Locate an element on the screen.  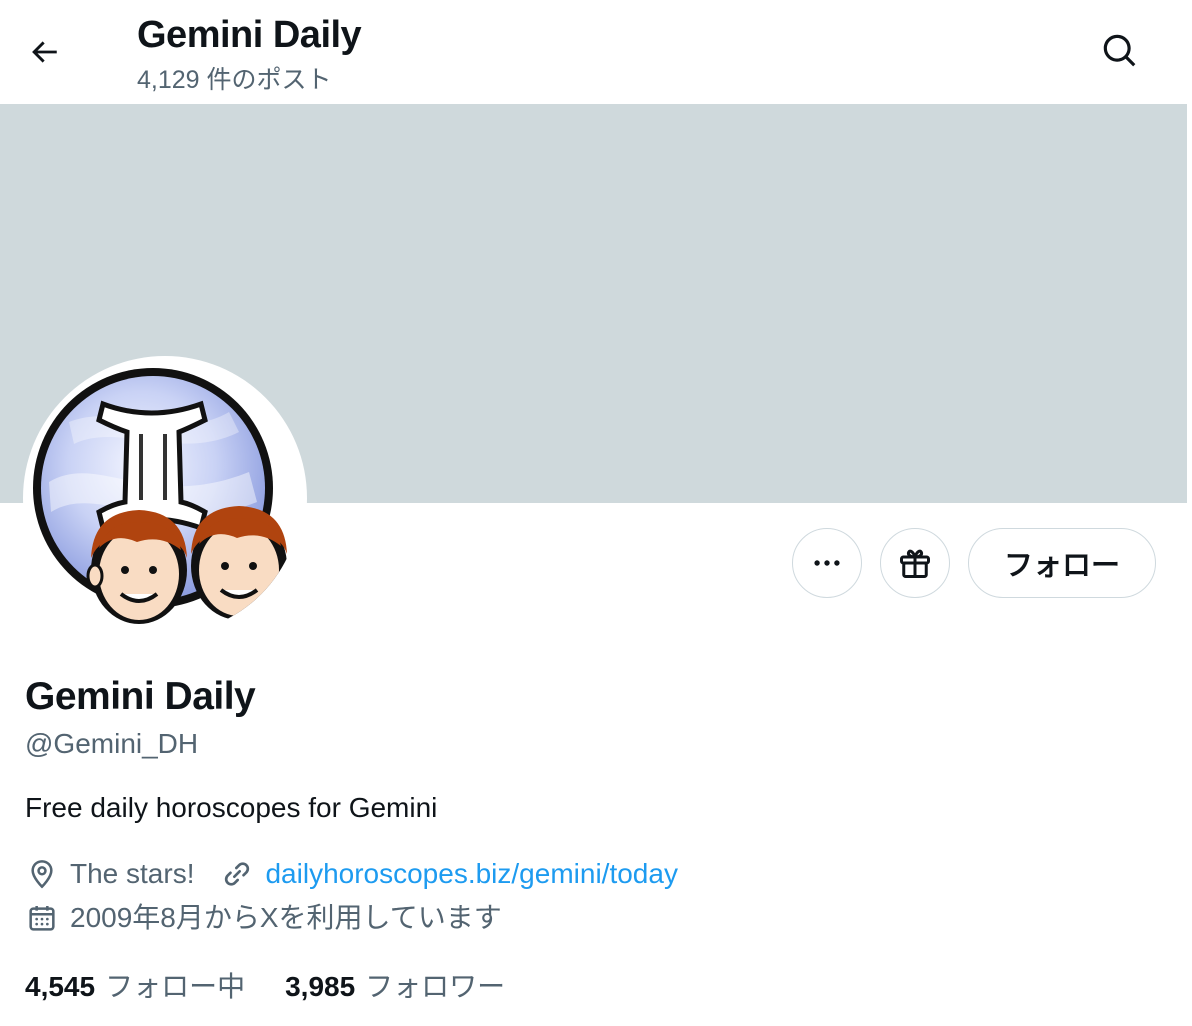
follow-button: フォロー is located at coordinates (1062, 563).